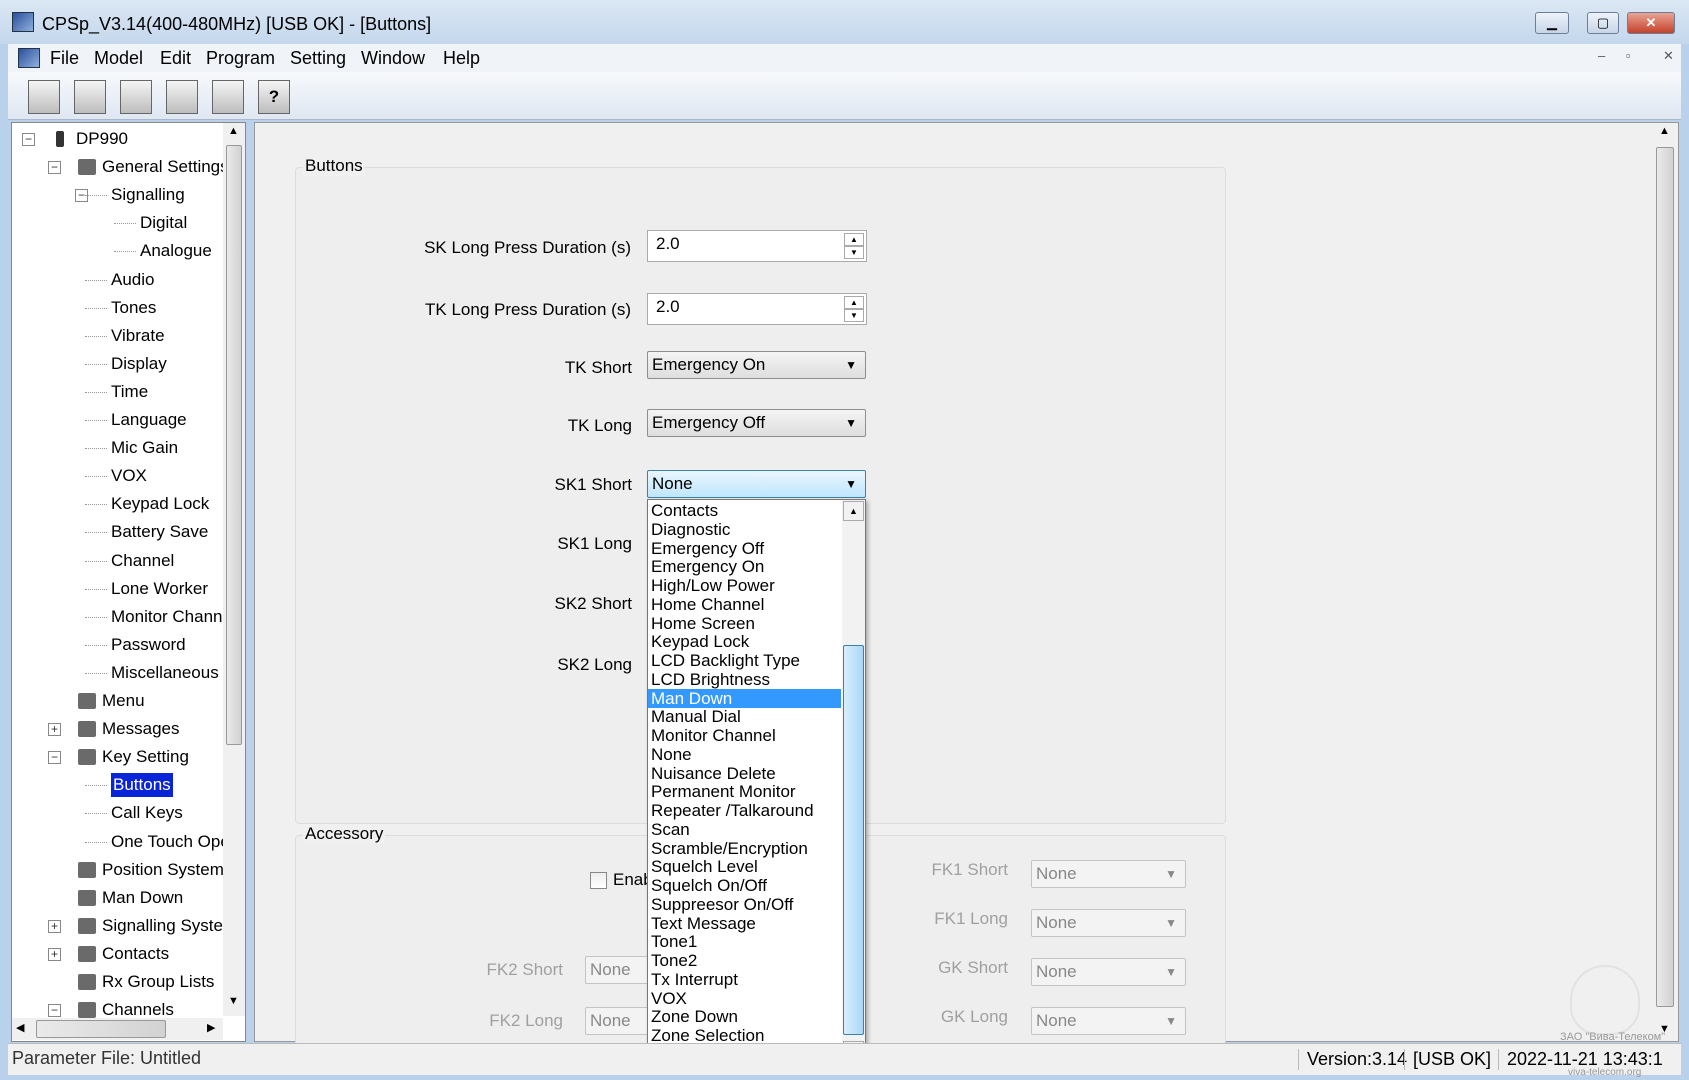  I want to click on tree-item: Language, so click(149, 420).